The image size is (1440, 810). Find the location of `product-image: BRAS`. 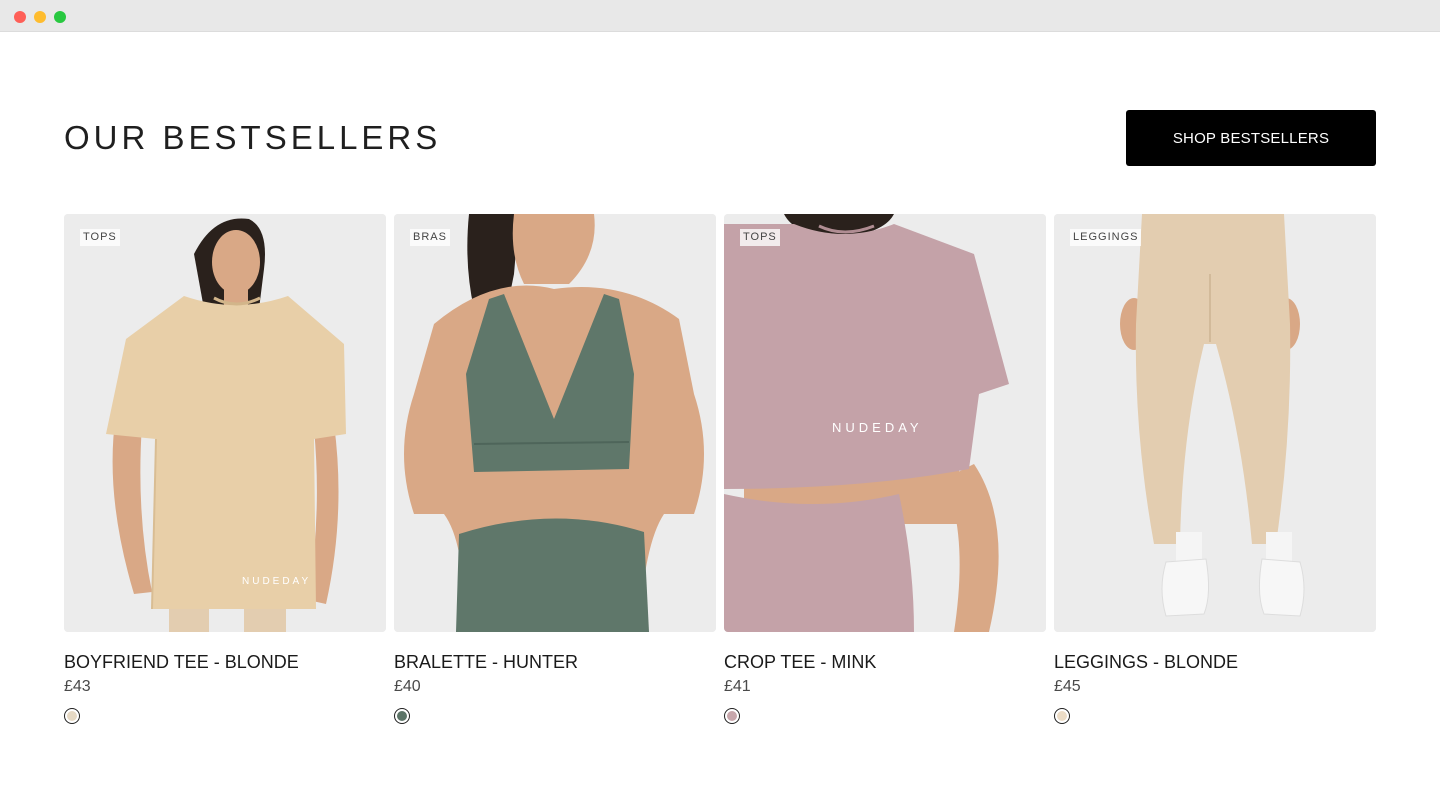

product-image: BRAS is located at coordinates (555, 423).